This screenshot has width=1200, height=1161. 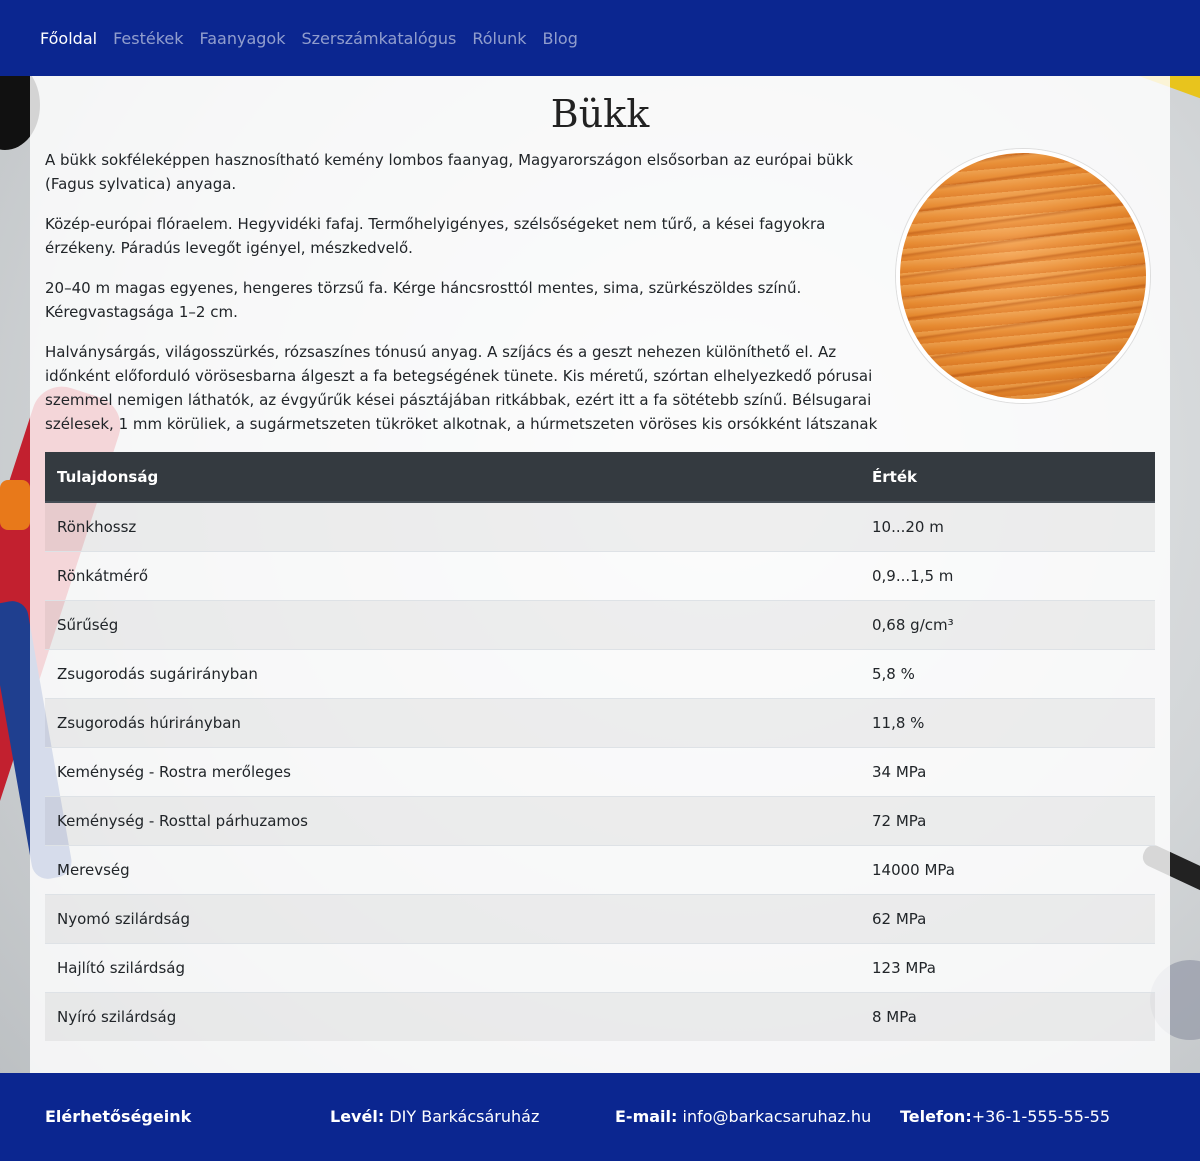 I want to click on beech-wood-image, so click(x=1023, y=276).